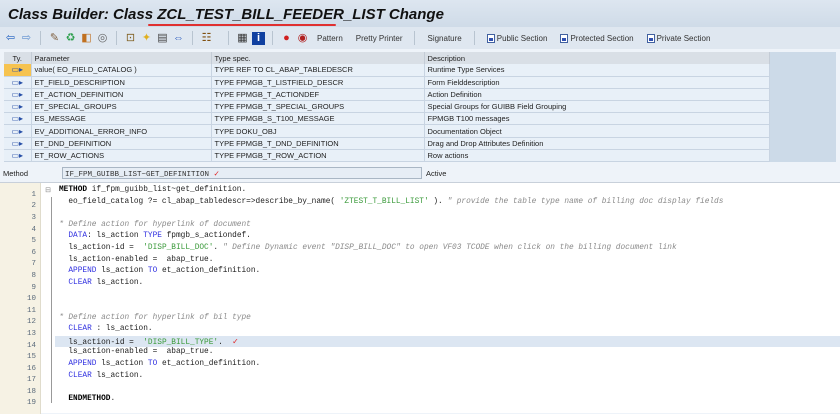 This screenshot has height=414, width=840. Describe the element at coordinates (80, 375) in the screenshot. I see `code-token: CLEAR` at that location.